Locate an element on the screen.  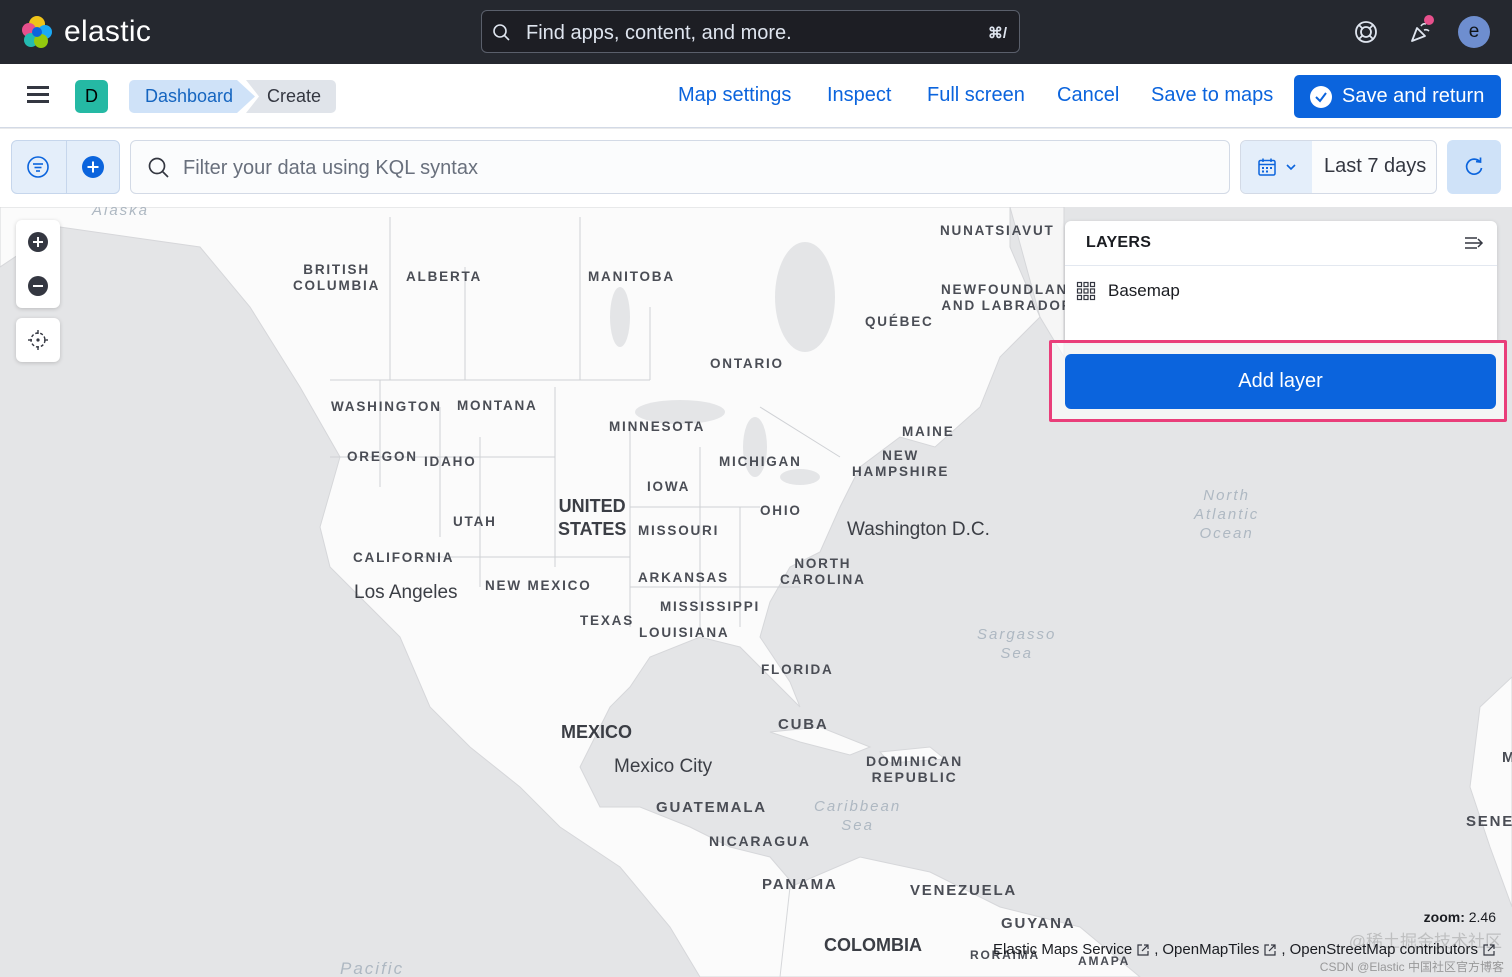
map-label-washington: WASHINGTON is located at coordinates (386, 406).